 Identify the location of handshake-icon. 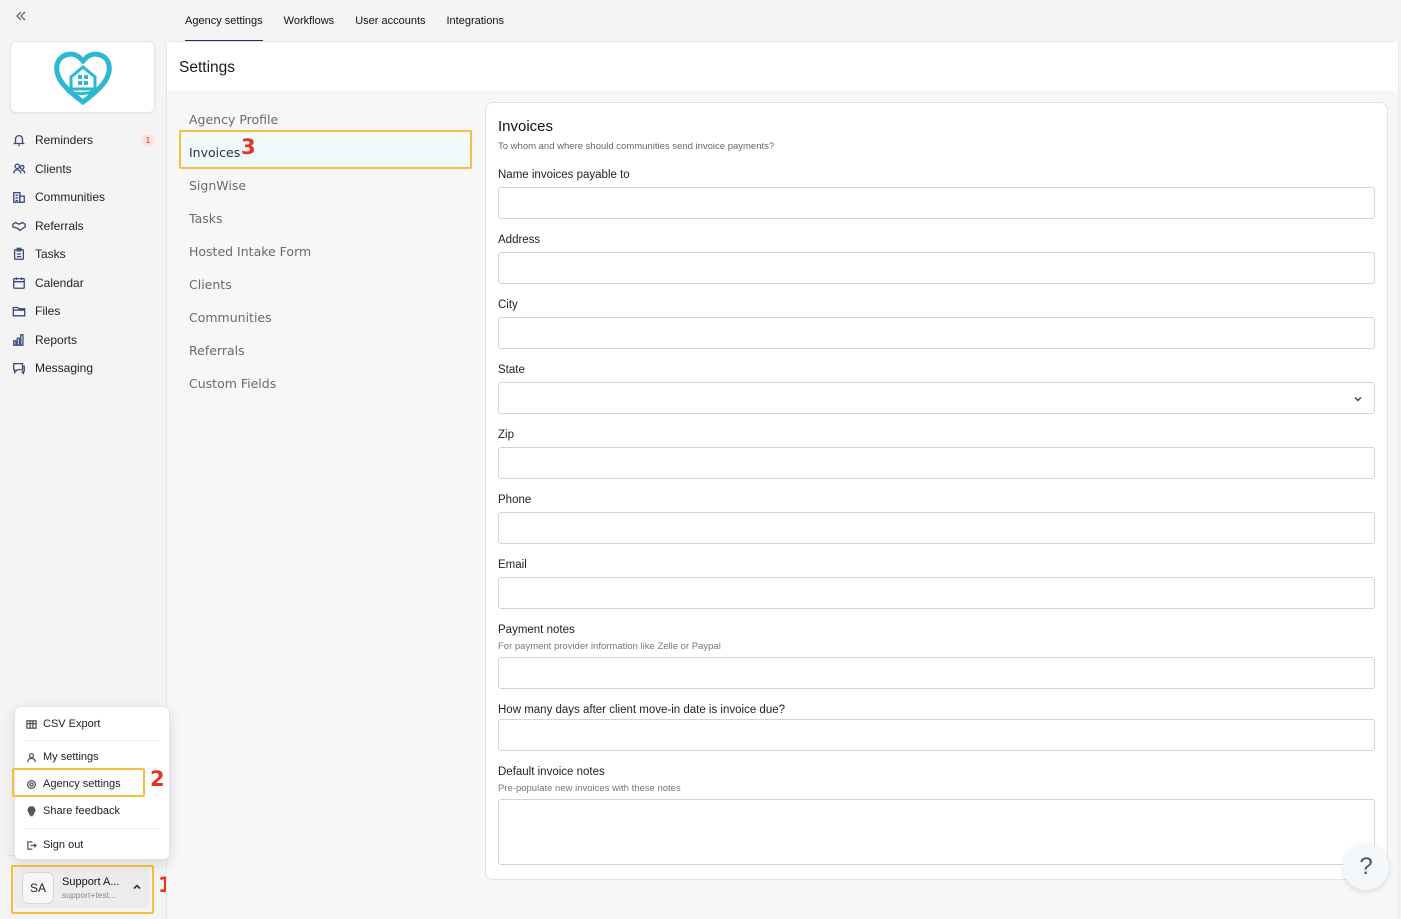
(19, 226).